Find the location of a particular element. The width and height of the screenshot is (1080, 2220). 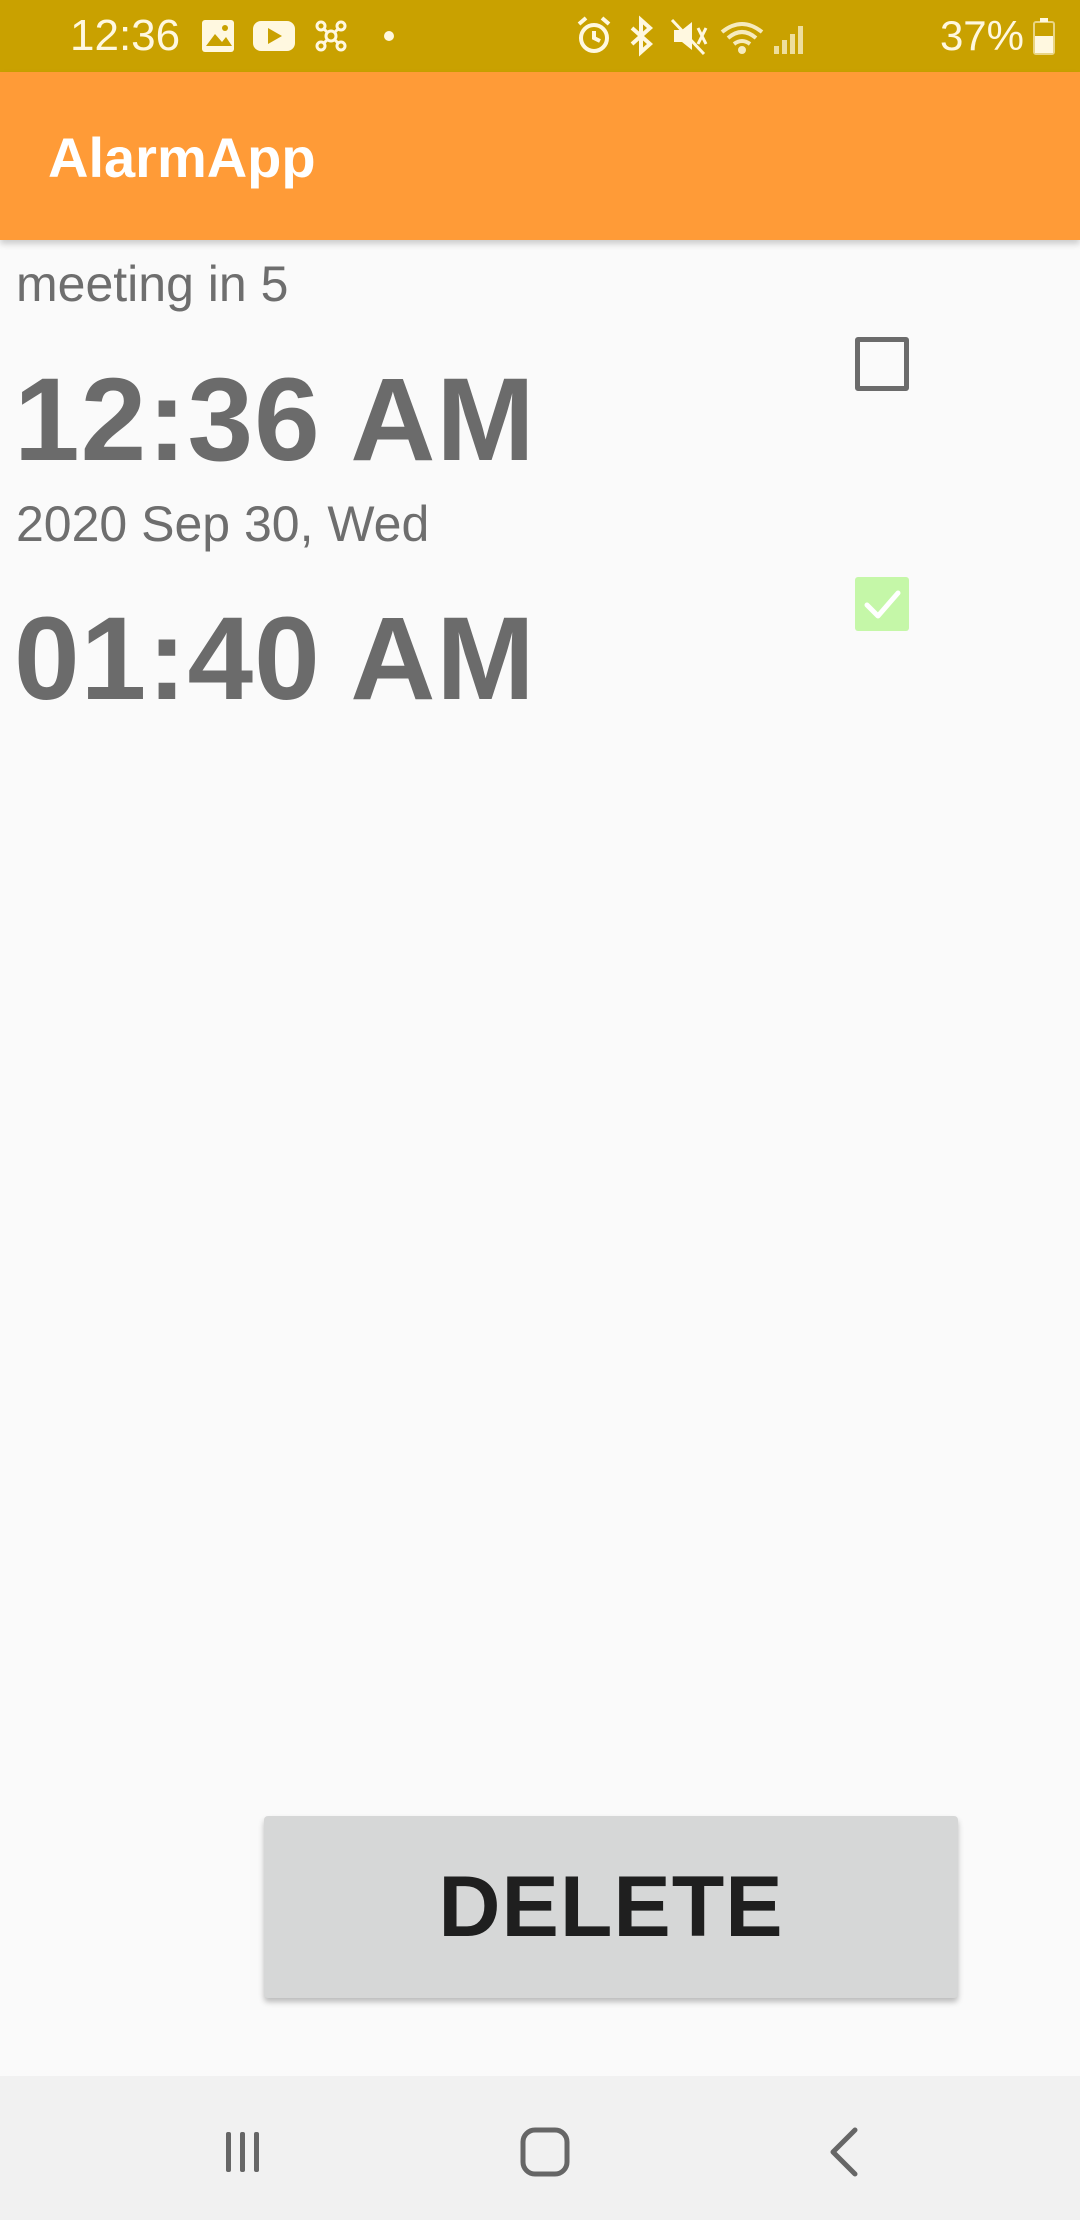

status-time: 12:36 is located at coordinates (125, 35).